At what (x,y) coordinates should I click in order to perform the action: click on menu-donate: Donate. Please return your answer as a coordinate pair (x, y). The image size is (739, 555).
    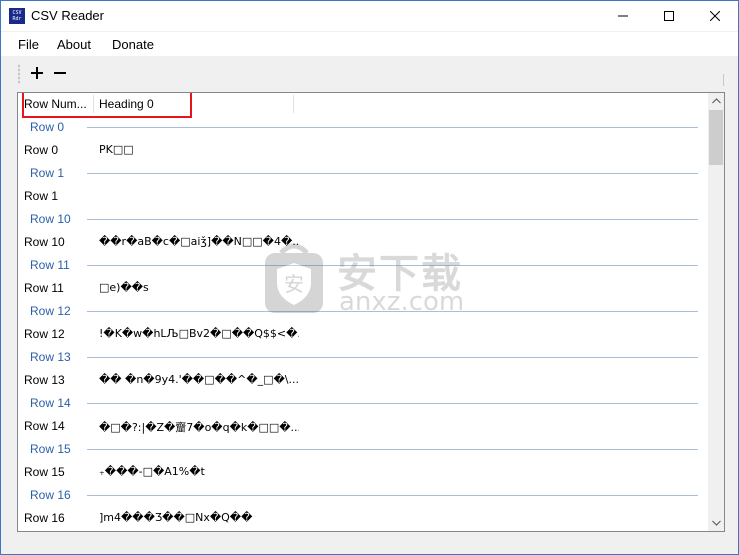
    Looking at the image, I should click on (133, 44).